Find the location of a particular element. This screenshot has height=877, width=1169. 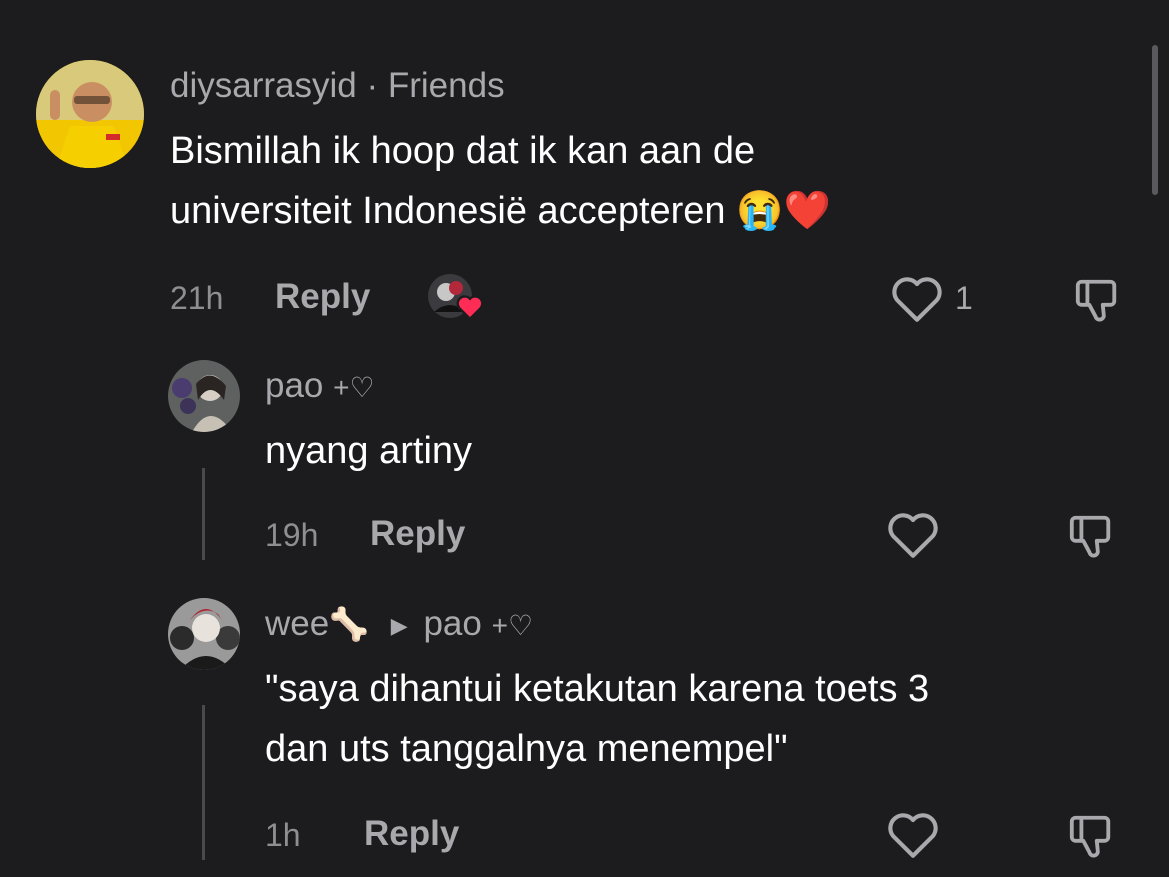

comment-author-line: pao +♡ is located at coordinates (320, 386).